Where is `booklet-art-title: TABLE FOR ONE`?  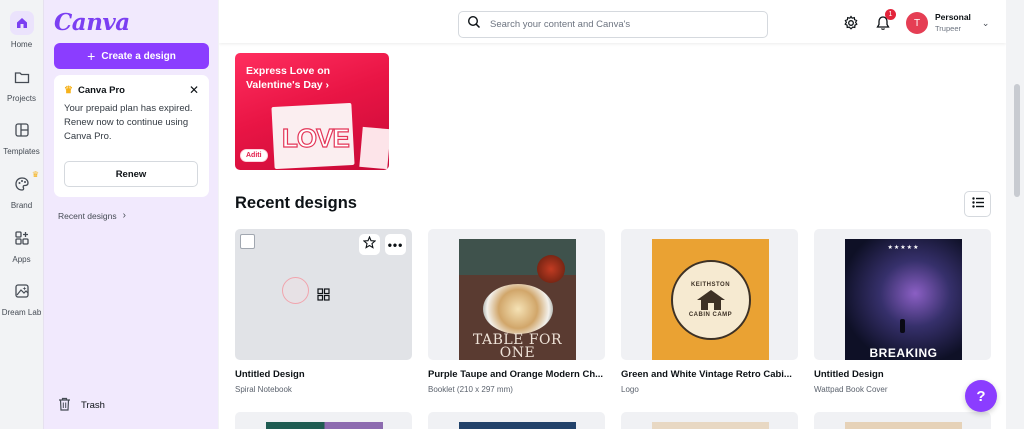
booklet-art-title: TABLE FOR ONE is located at coordinates (517, 346).